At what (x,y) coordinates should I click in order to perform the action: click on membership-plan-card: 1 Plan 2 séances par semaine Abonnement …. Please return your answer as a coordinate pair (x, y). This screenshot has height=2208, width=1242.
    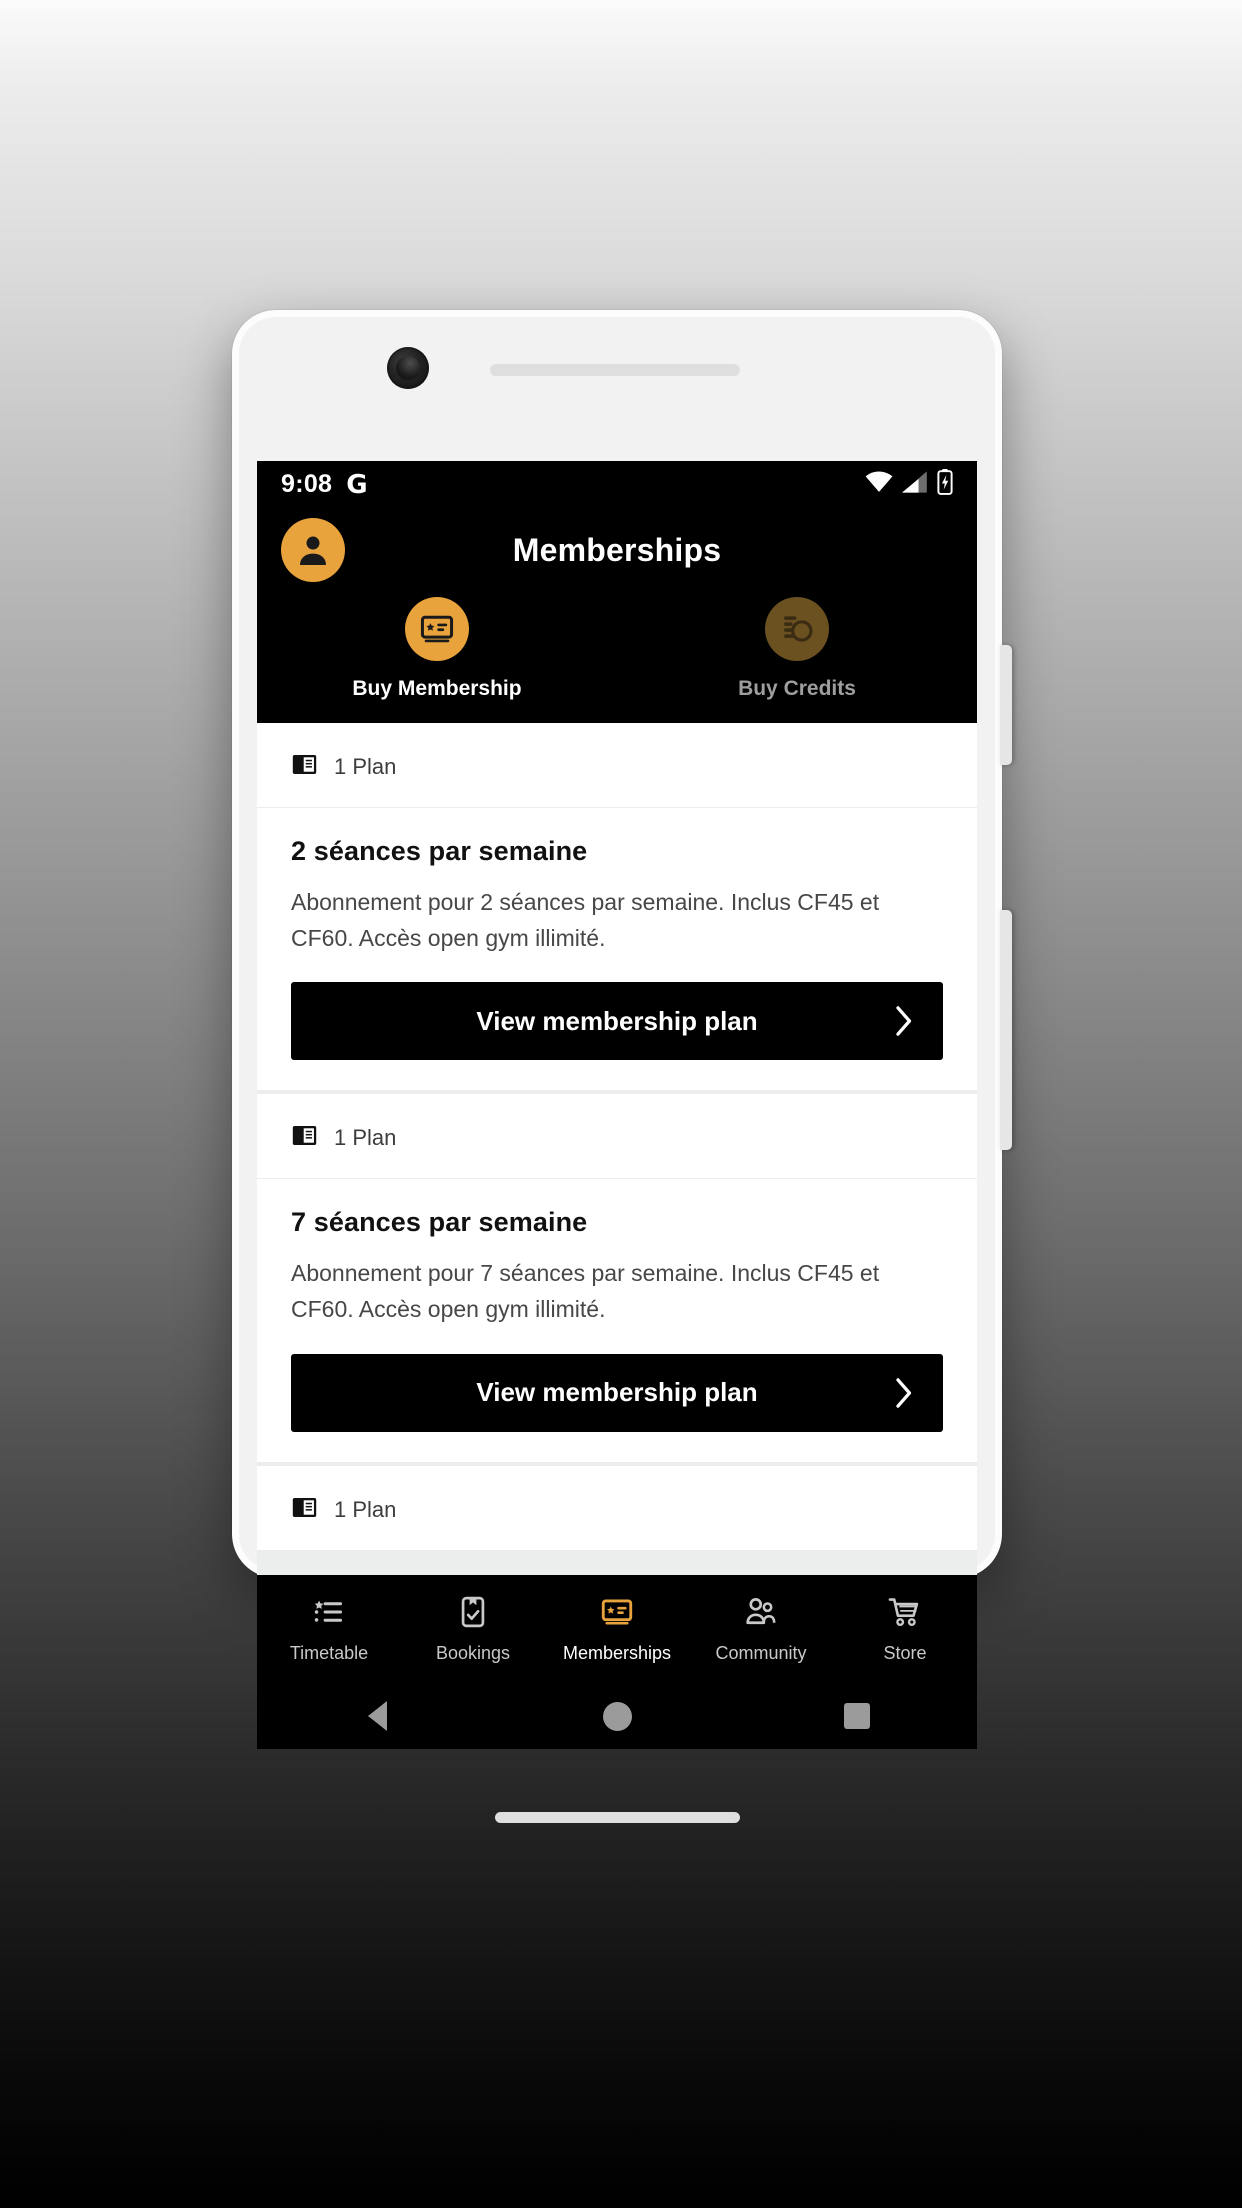
    Looking at the image, I should click on (617, 907).